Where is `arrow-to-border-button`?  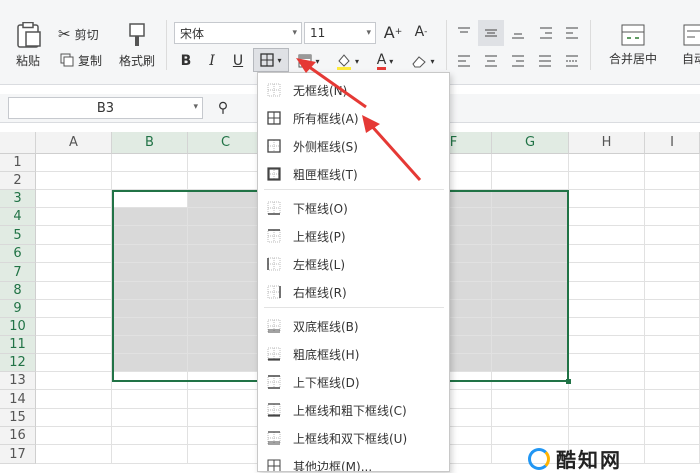
arrow-to-border-button is located at coordinates (331, 83).